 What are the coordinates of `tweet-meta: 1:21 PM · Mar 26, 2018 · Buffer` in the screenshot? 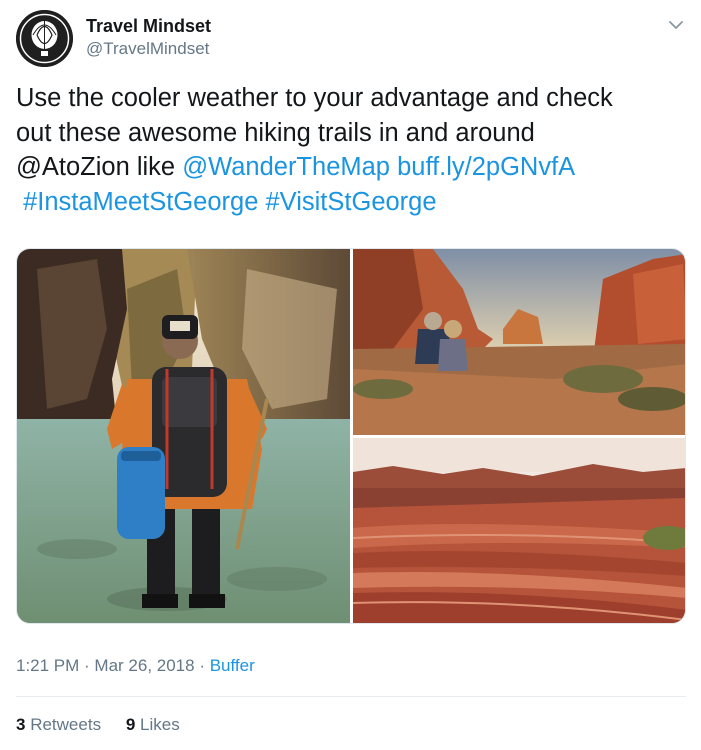 It's located at (135, 666).